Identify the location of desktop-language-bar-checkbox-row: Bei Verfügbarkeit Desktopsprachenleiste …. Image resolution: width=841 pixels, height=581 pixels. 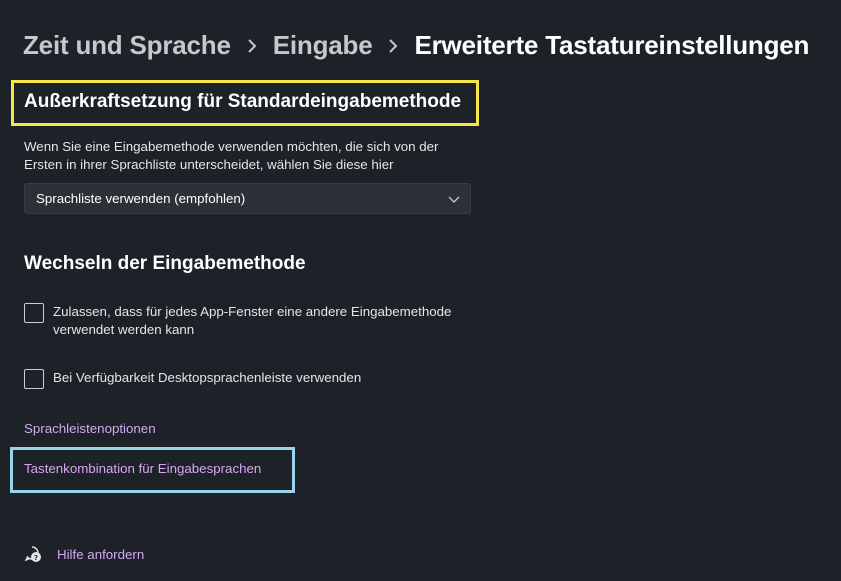
(248, 379).